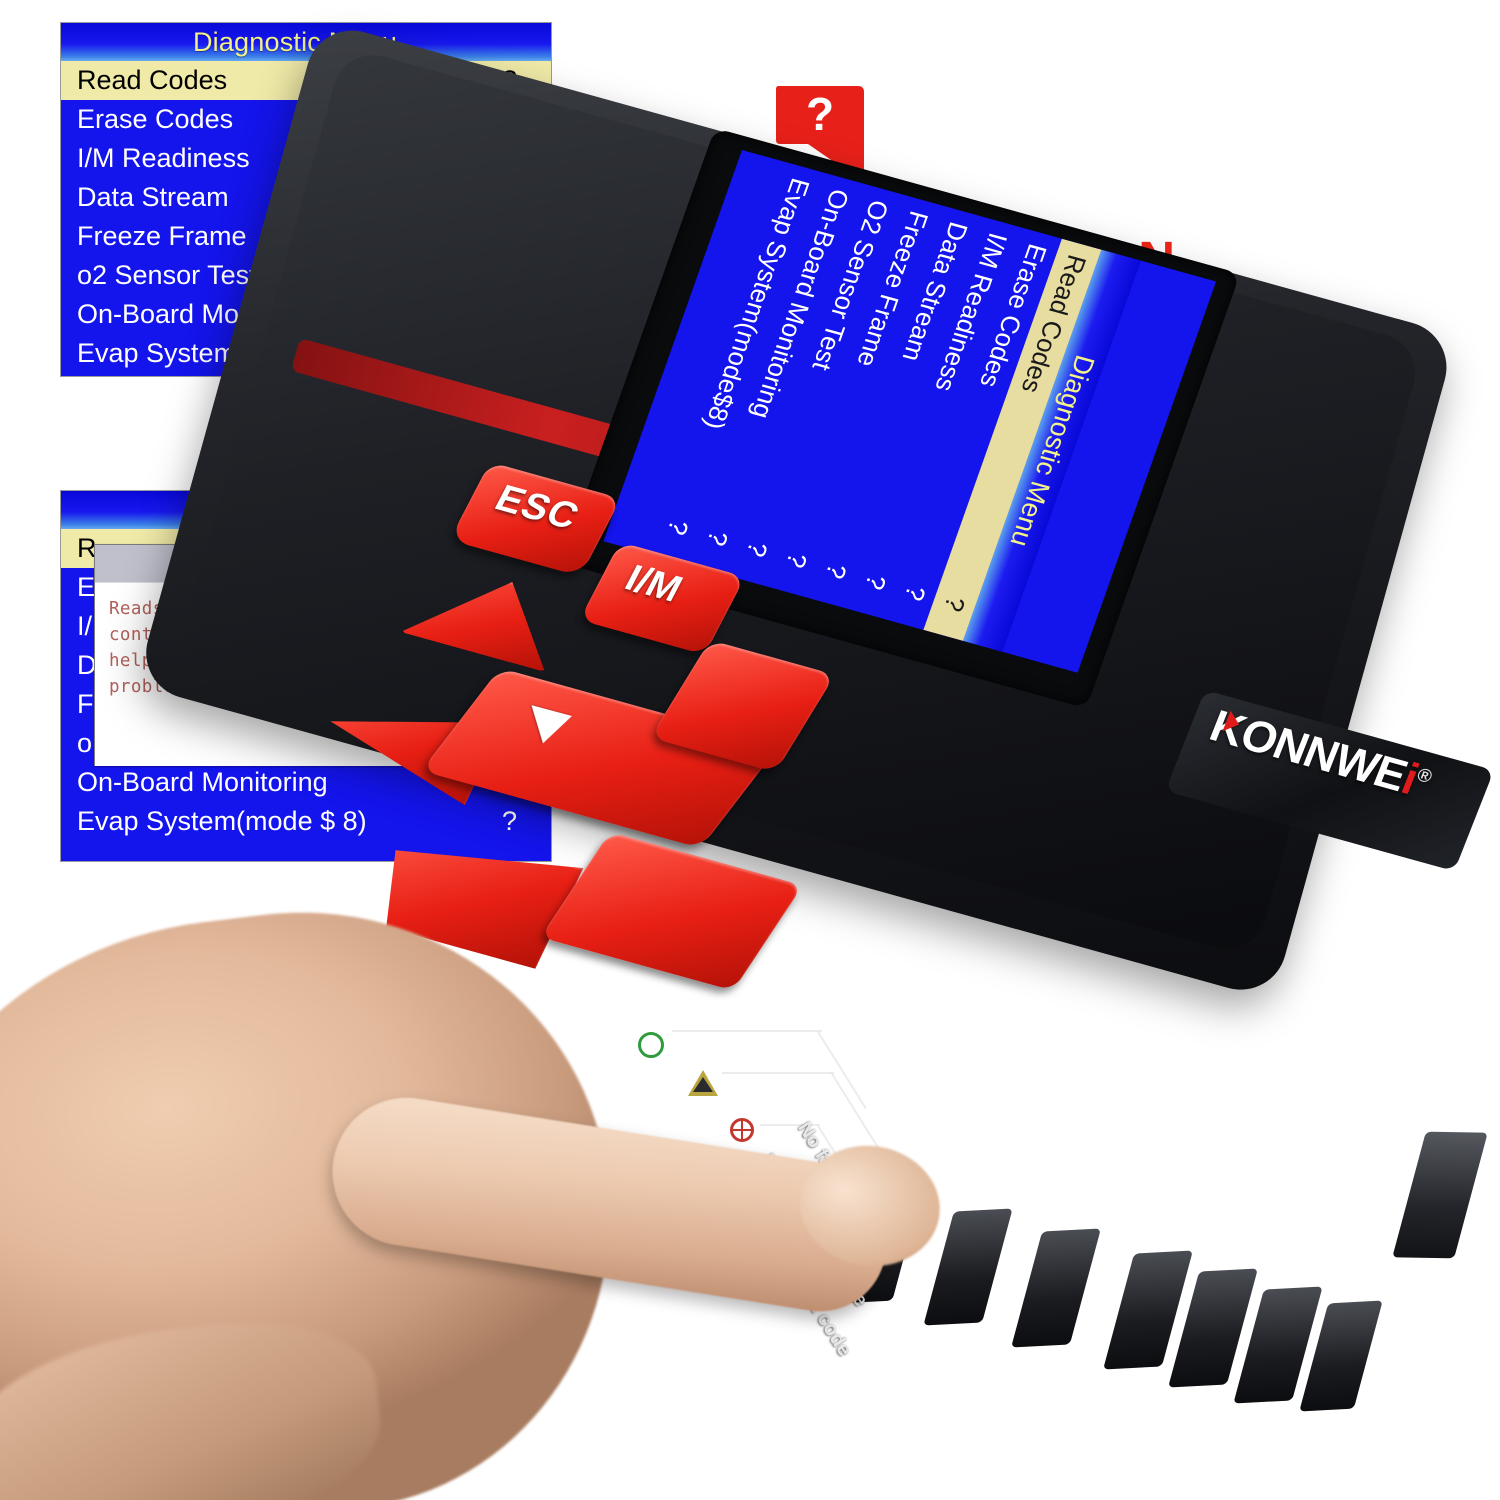 The height and width of the screenshot is (1500, 1500). Describe the element at coordinates (155, 119) in the screenshot. I see `menu-item-label: Erase Codes` at that location.